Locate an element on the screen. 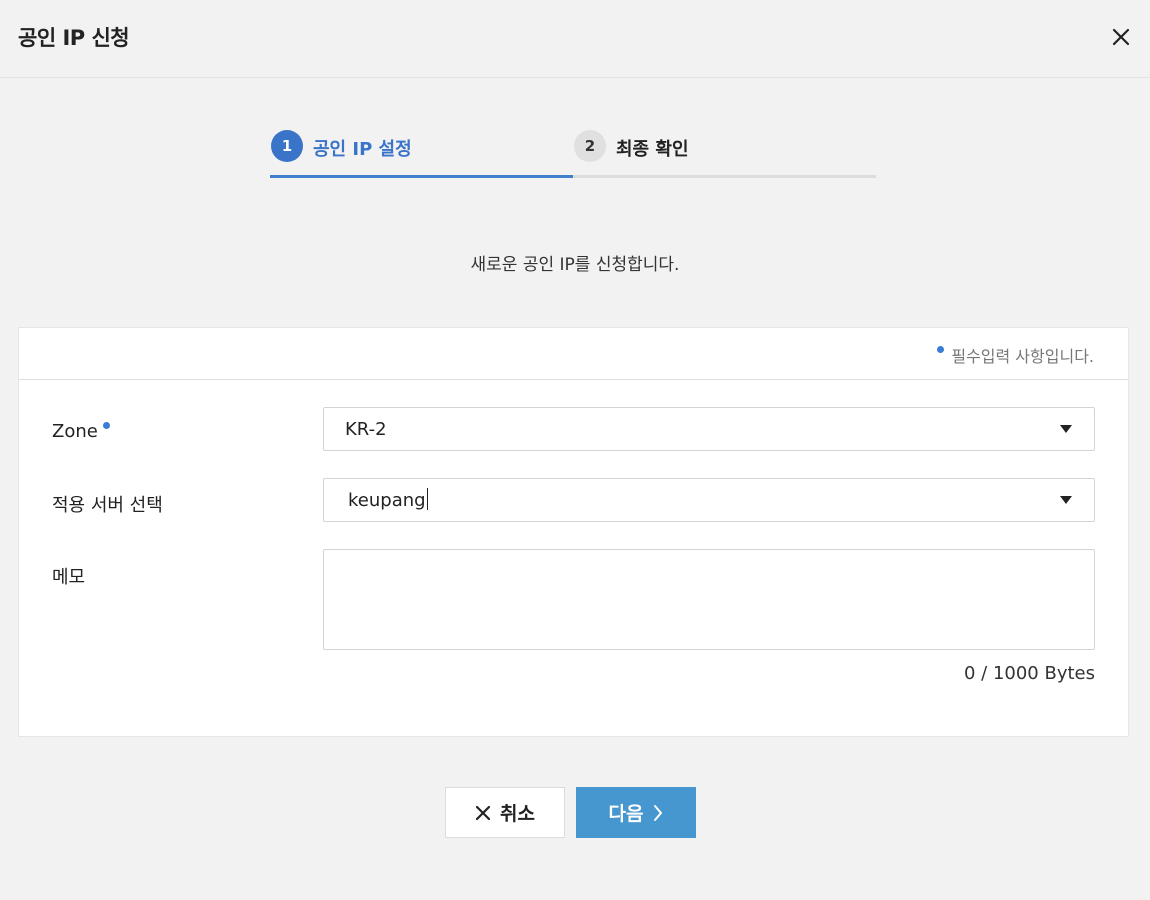 The width and height of the screenshot is (1150, 900). required-note: 필수입력 사항입니다. is located at coordinates (1015, 355).